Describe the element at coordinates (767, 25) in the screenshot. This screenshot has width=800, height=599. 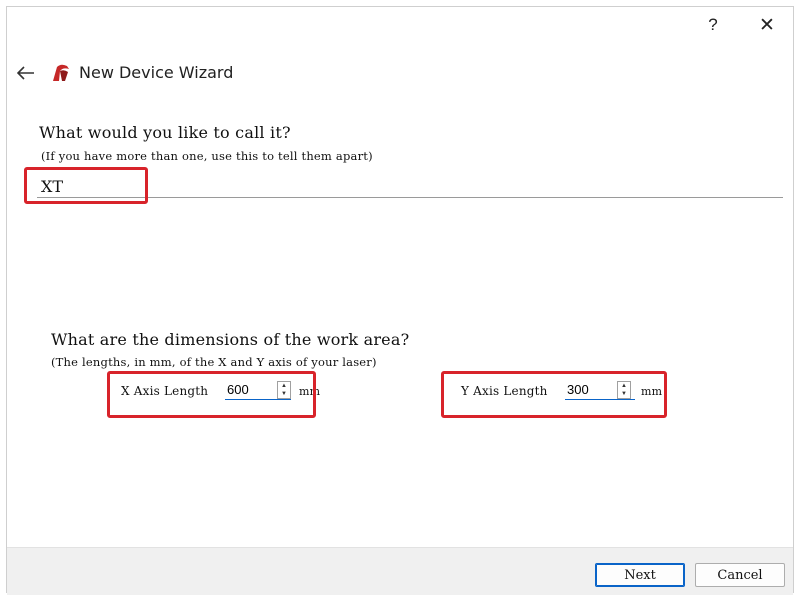
I see `close-button: ✕` at that location.